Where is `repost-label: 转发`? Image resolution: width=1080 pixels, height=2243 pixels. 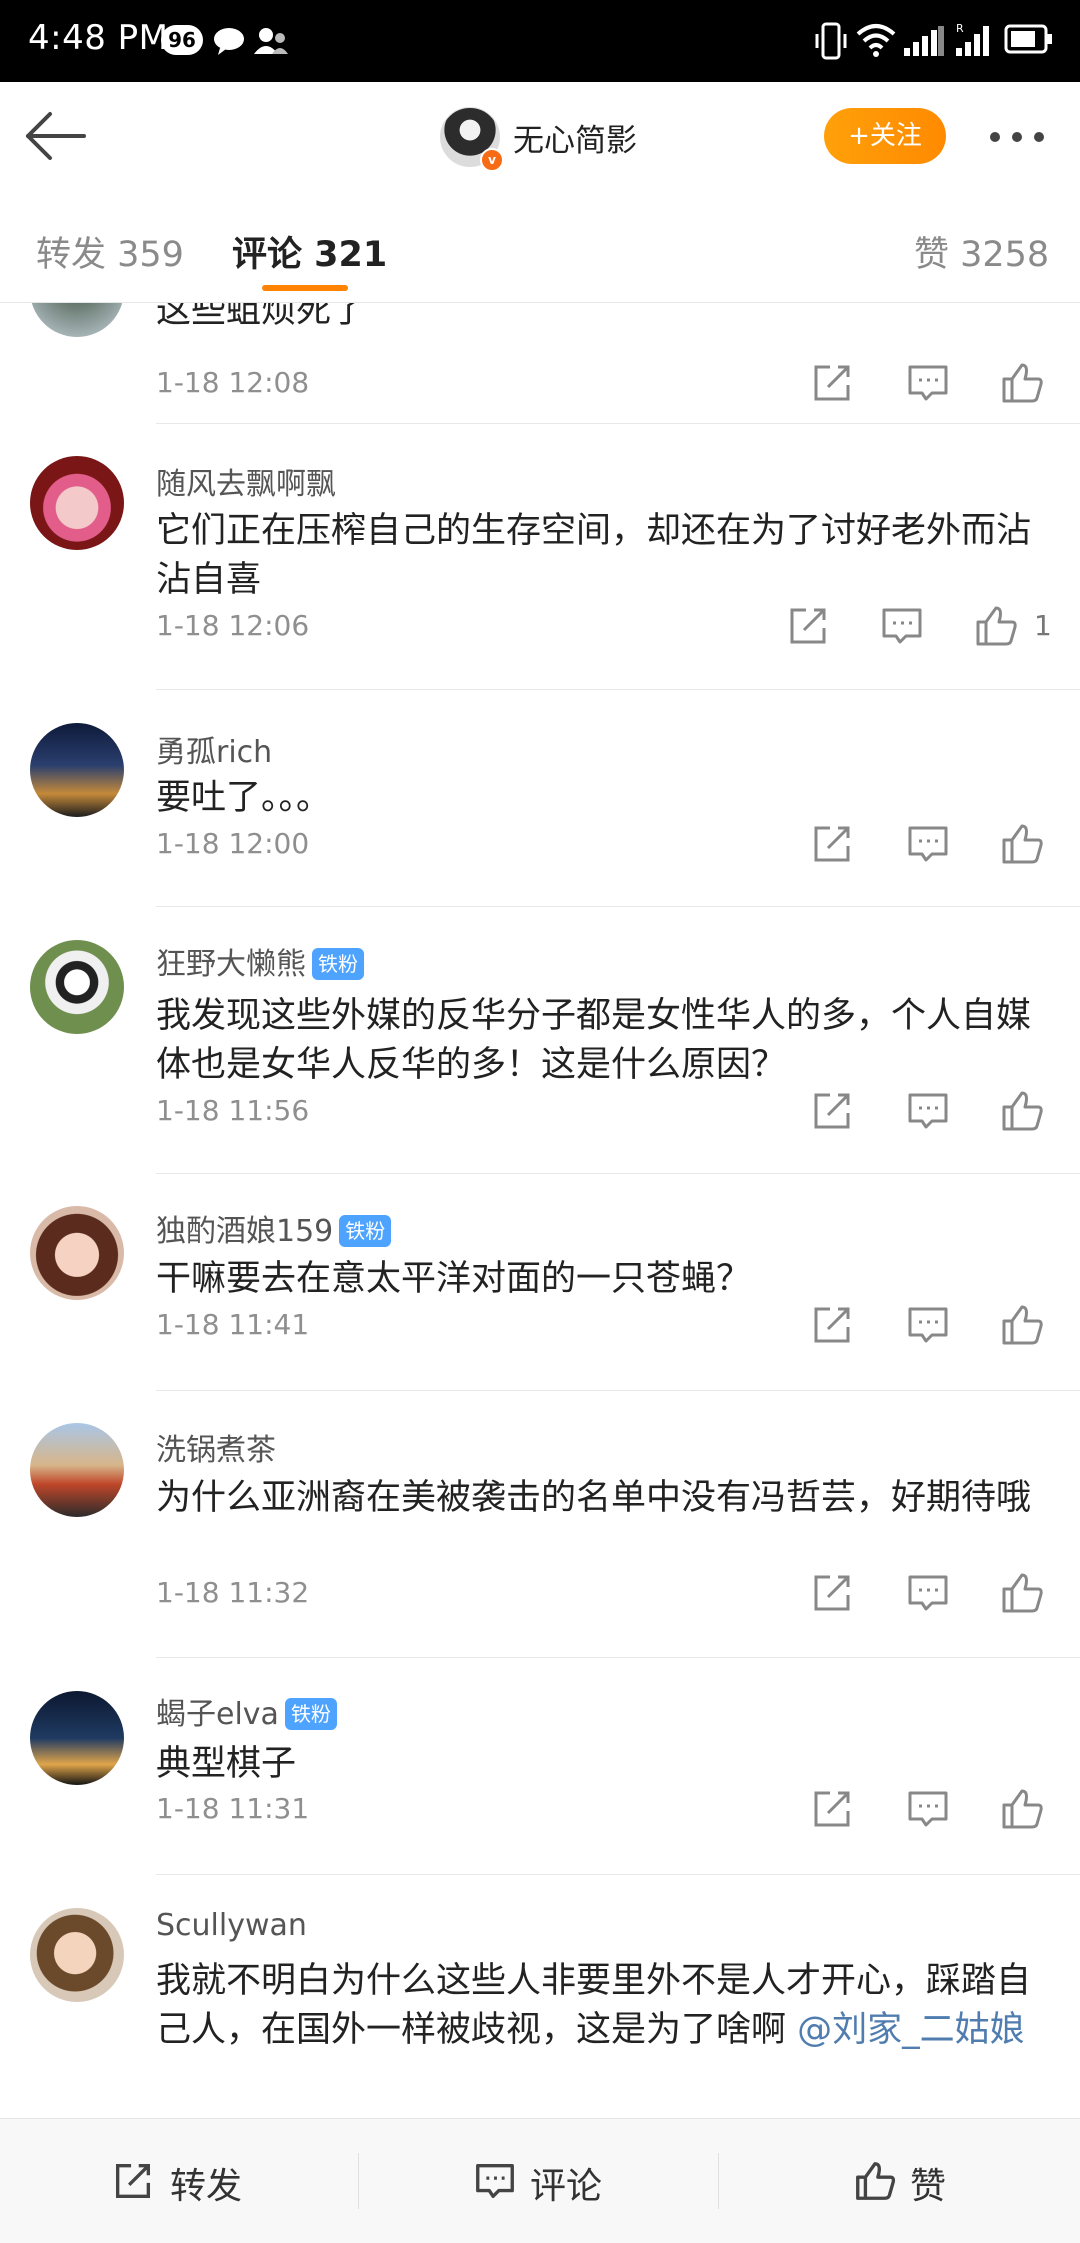 repost-label: 转发 is located at coordinates (206, 2186).